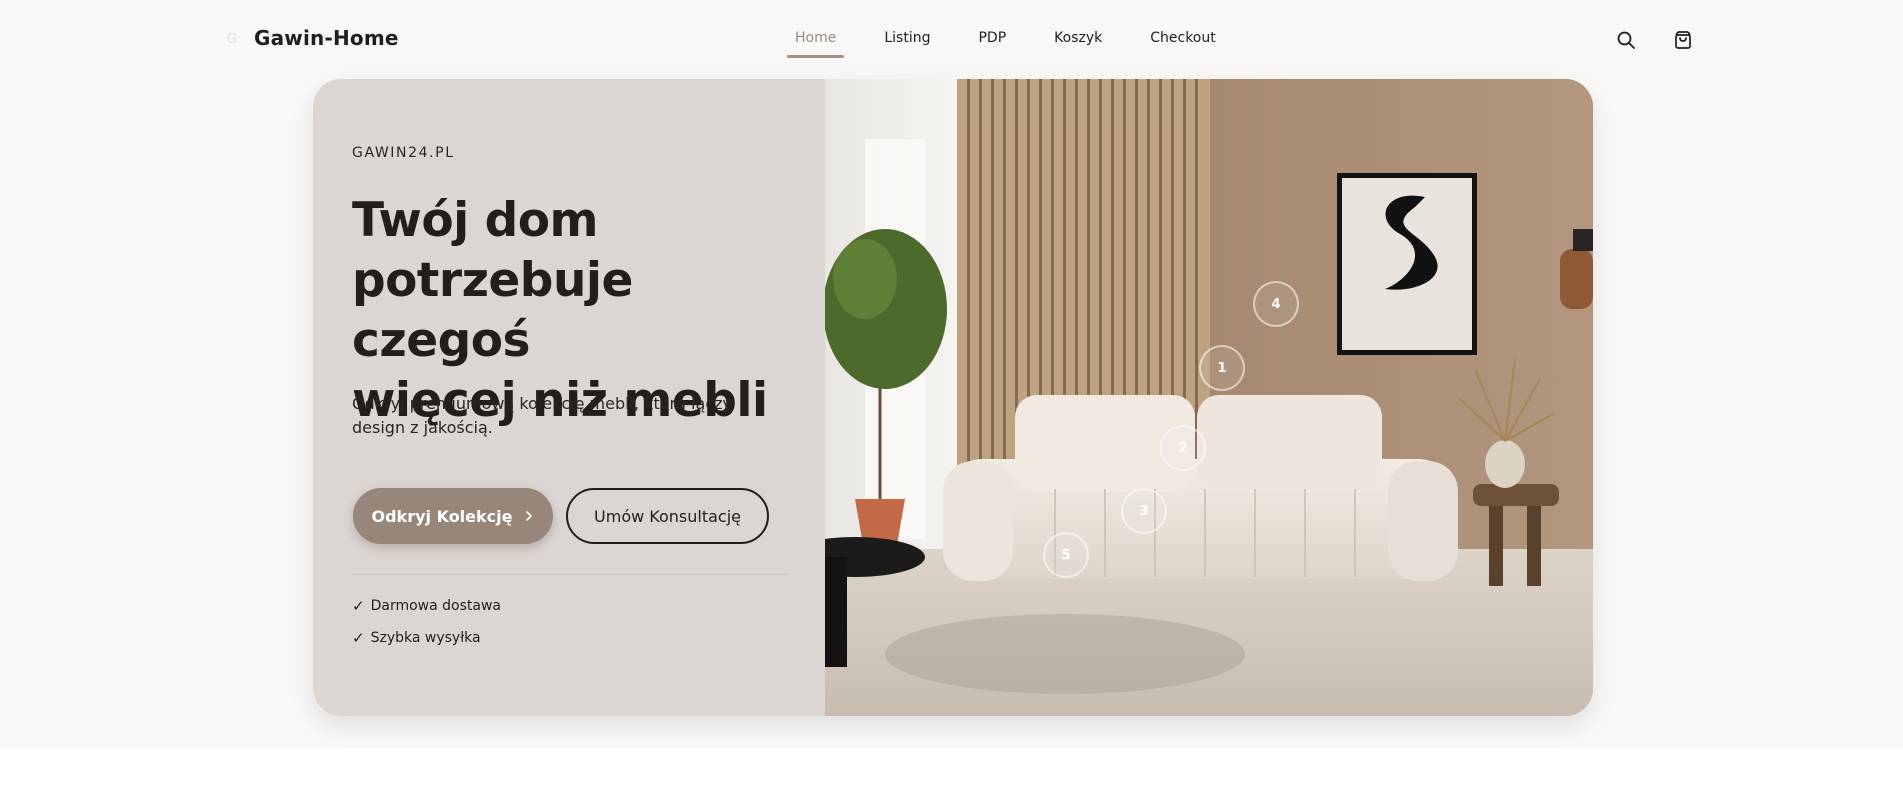  What do you see at coordinates (992, 38) in the screenshot?
I see `nav-item-pdp: PDP` at bounding box center [992, 38].